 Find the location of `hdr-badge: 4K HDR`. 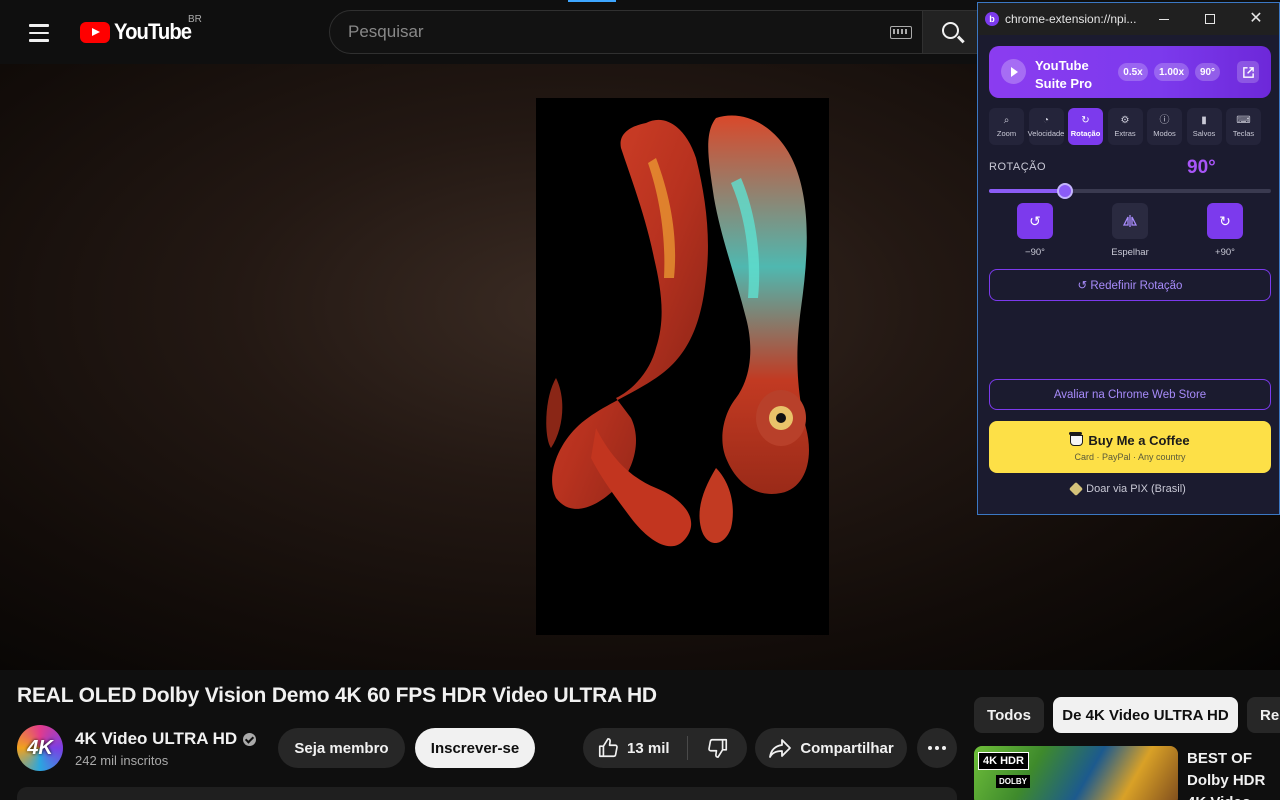

hdr-badge: 4K HDR is located at coordinates (1003, 761).